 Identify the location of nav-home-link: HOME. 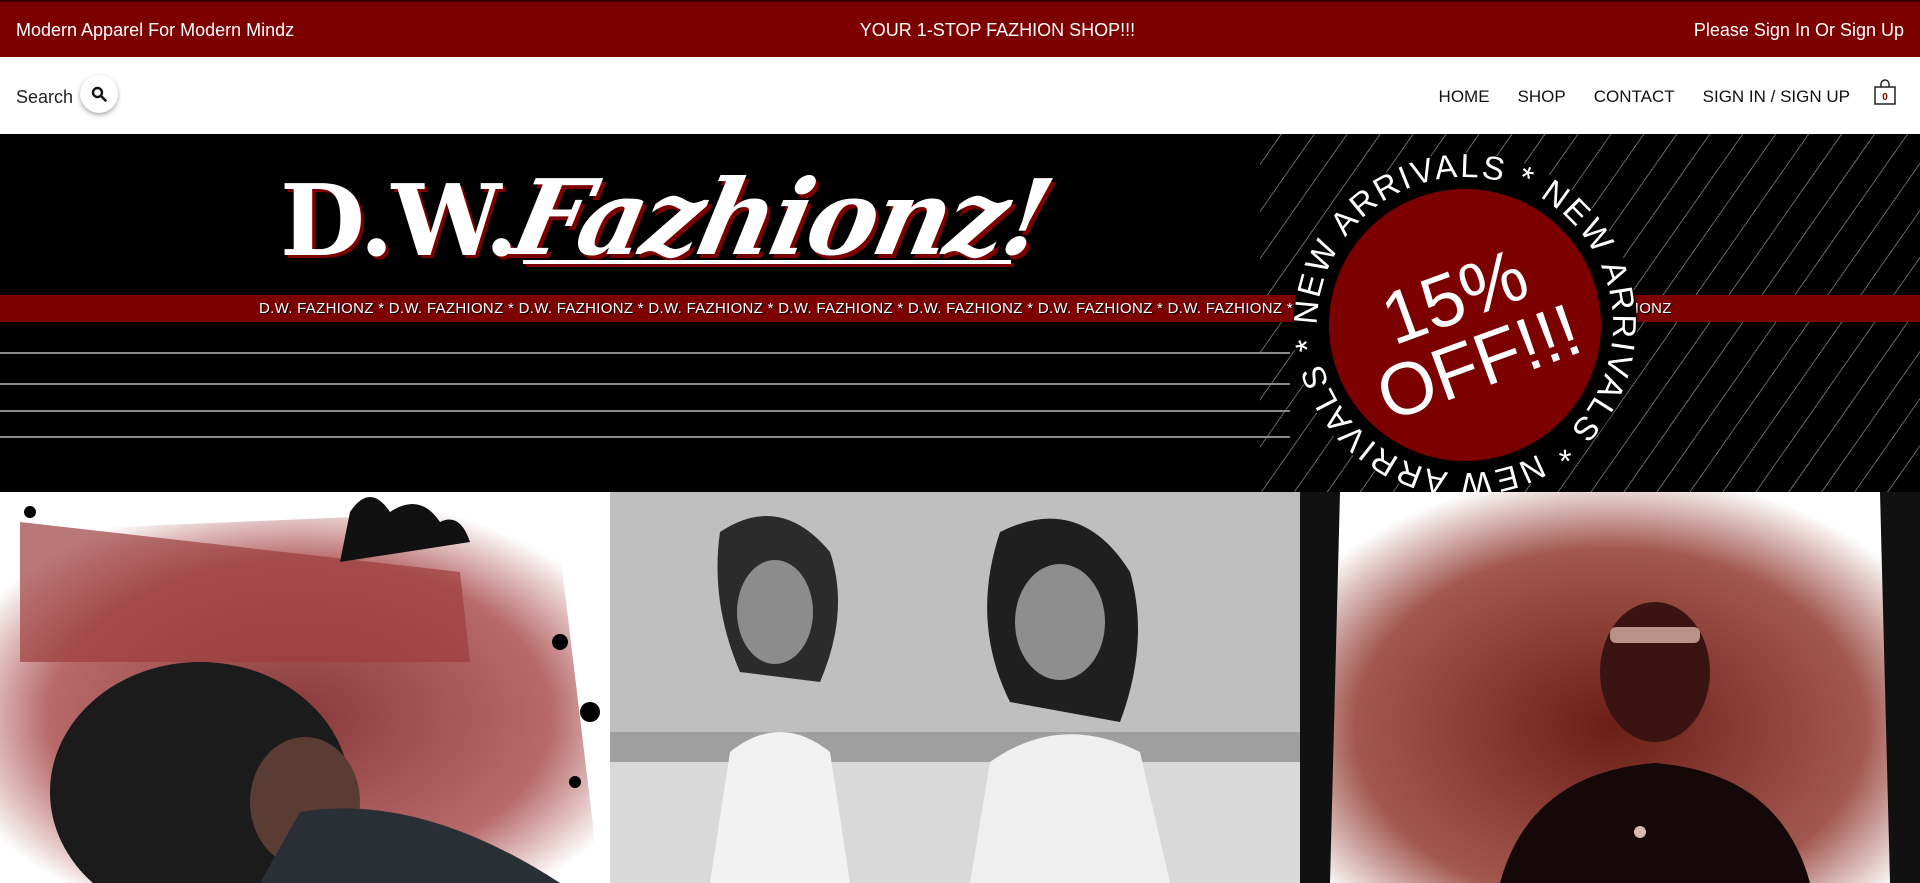
(1464, 97).